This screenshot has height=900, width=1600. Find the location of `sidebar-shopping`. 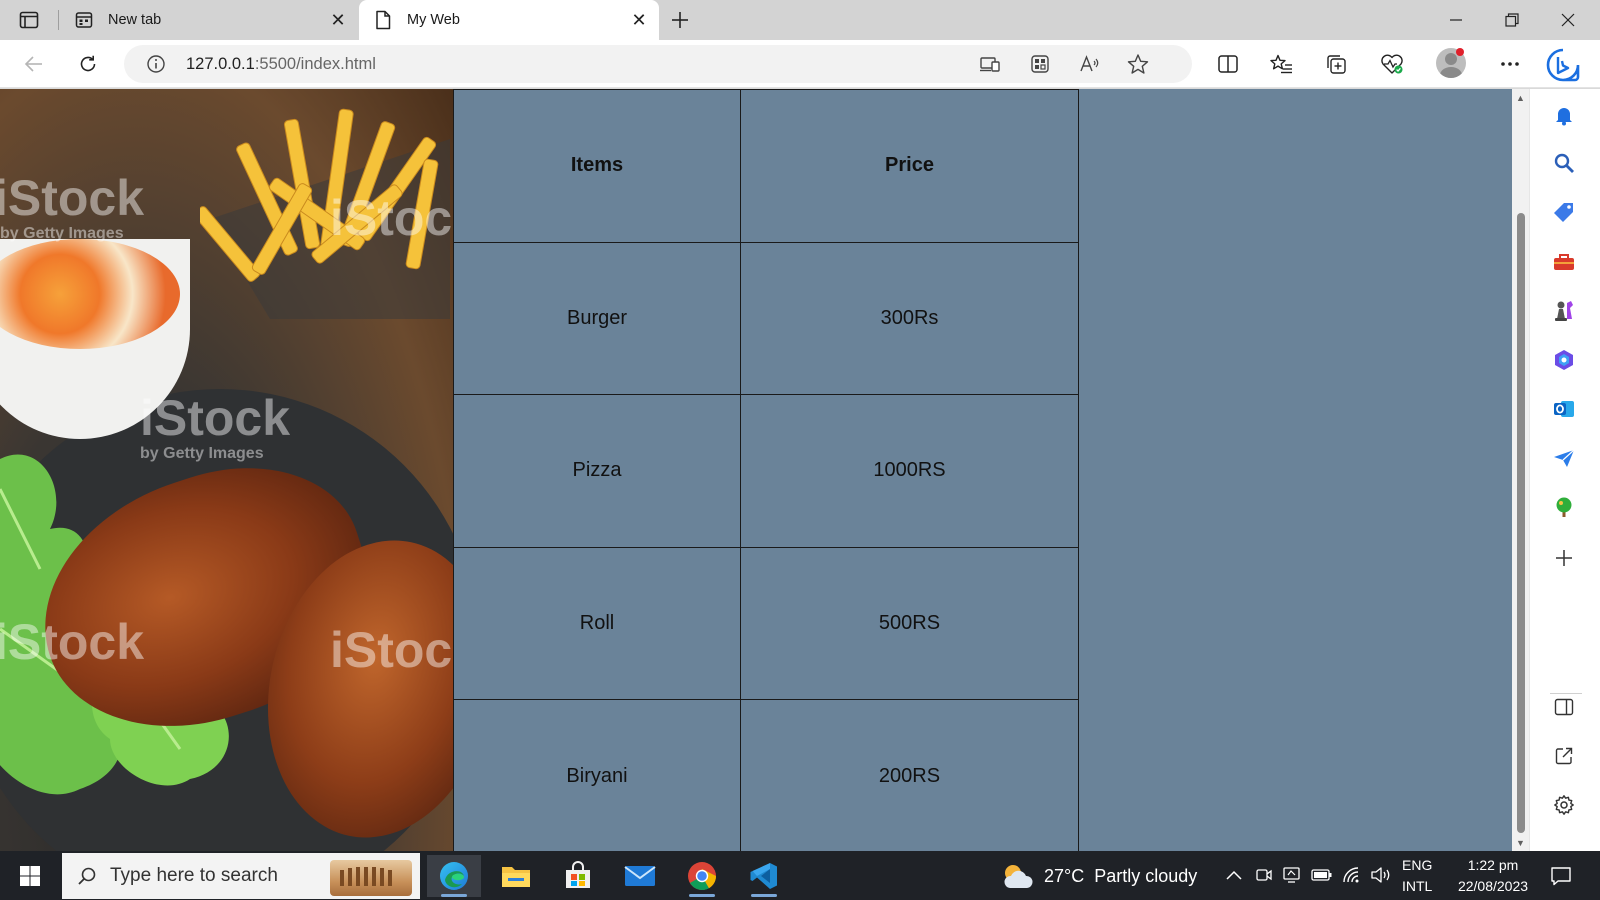

sidebar-shopping is located at coordinates (1564, 212).